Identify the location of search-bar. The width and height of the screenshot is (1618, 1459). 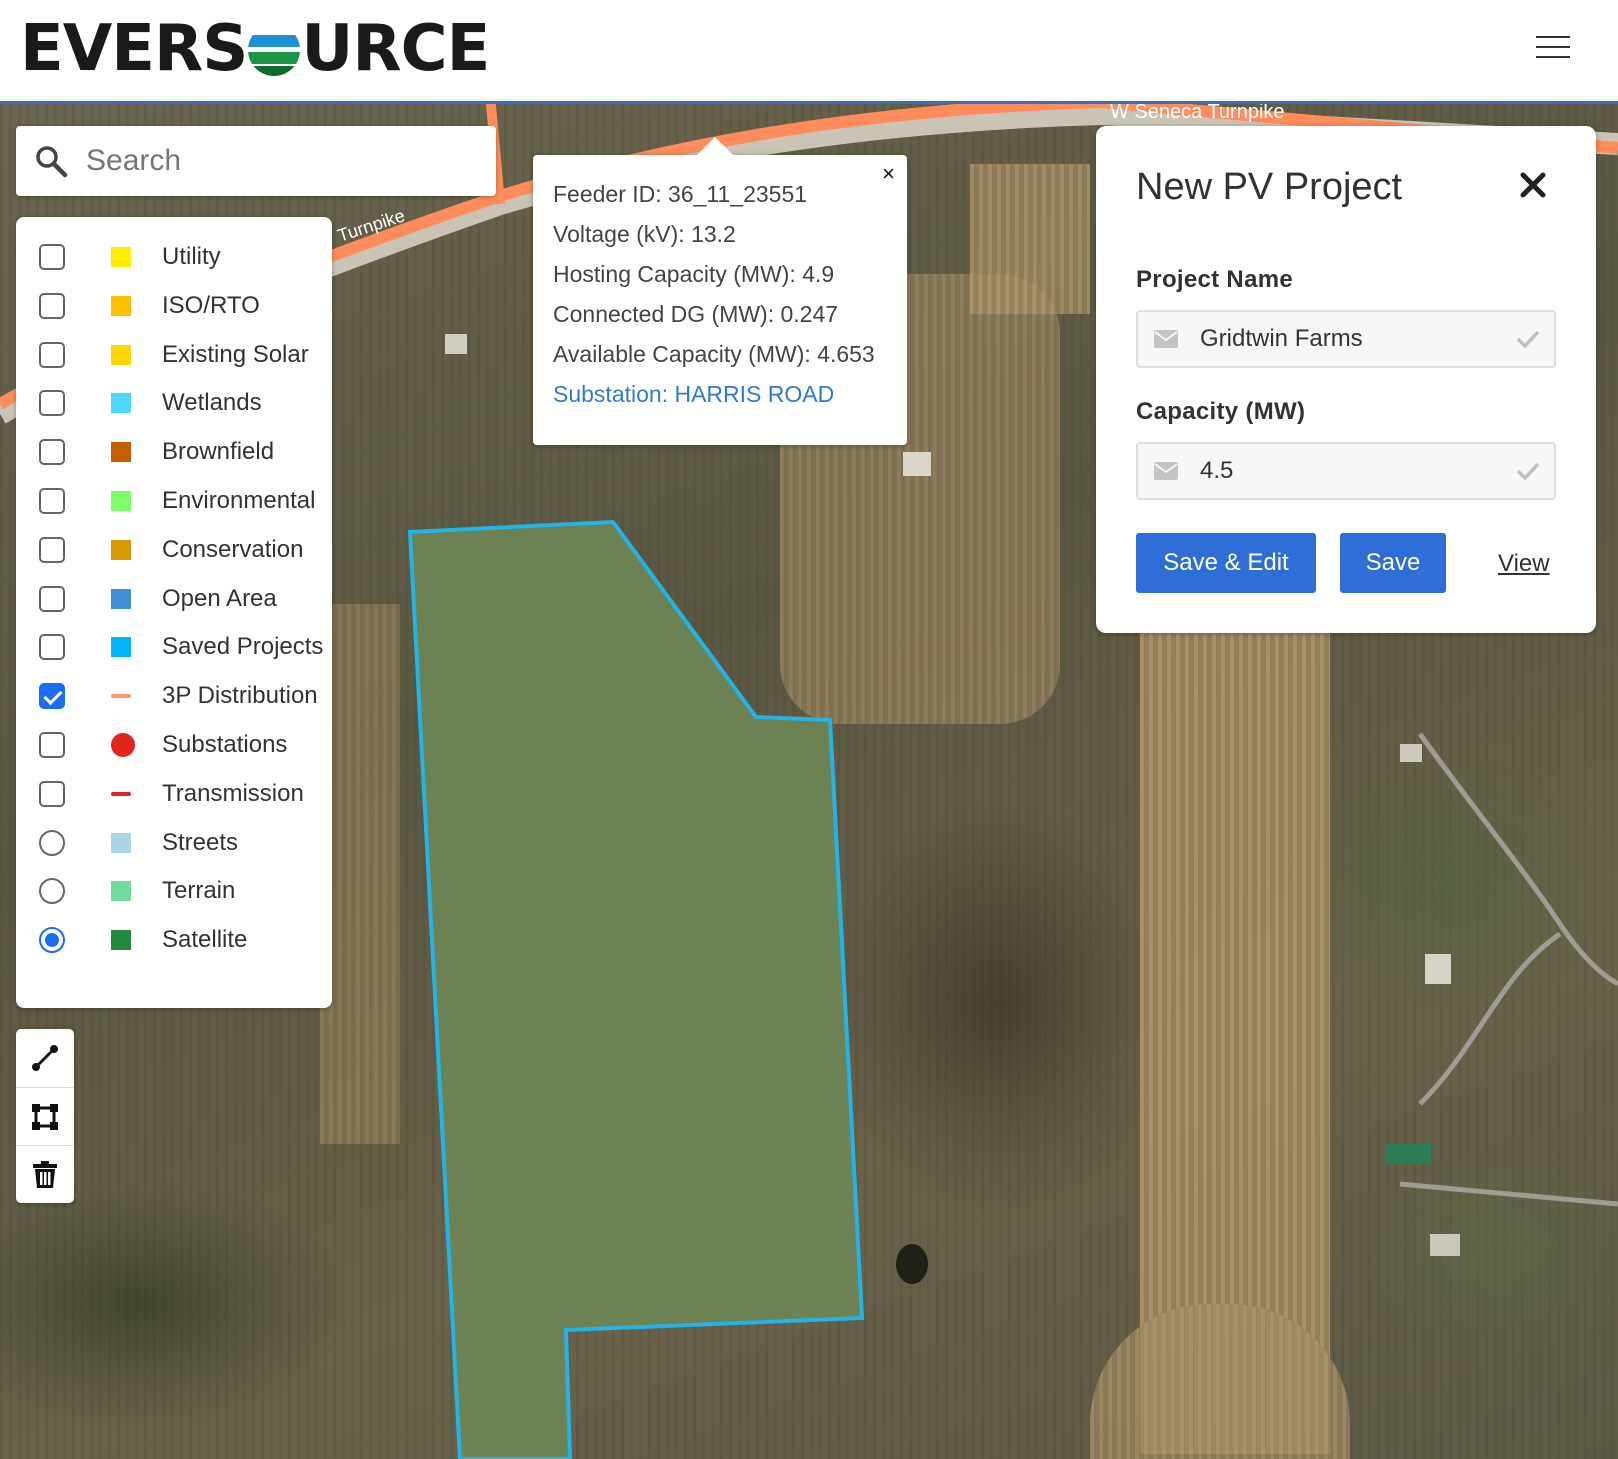
(256, 161).